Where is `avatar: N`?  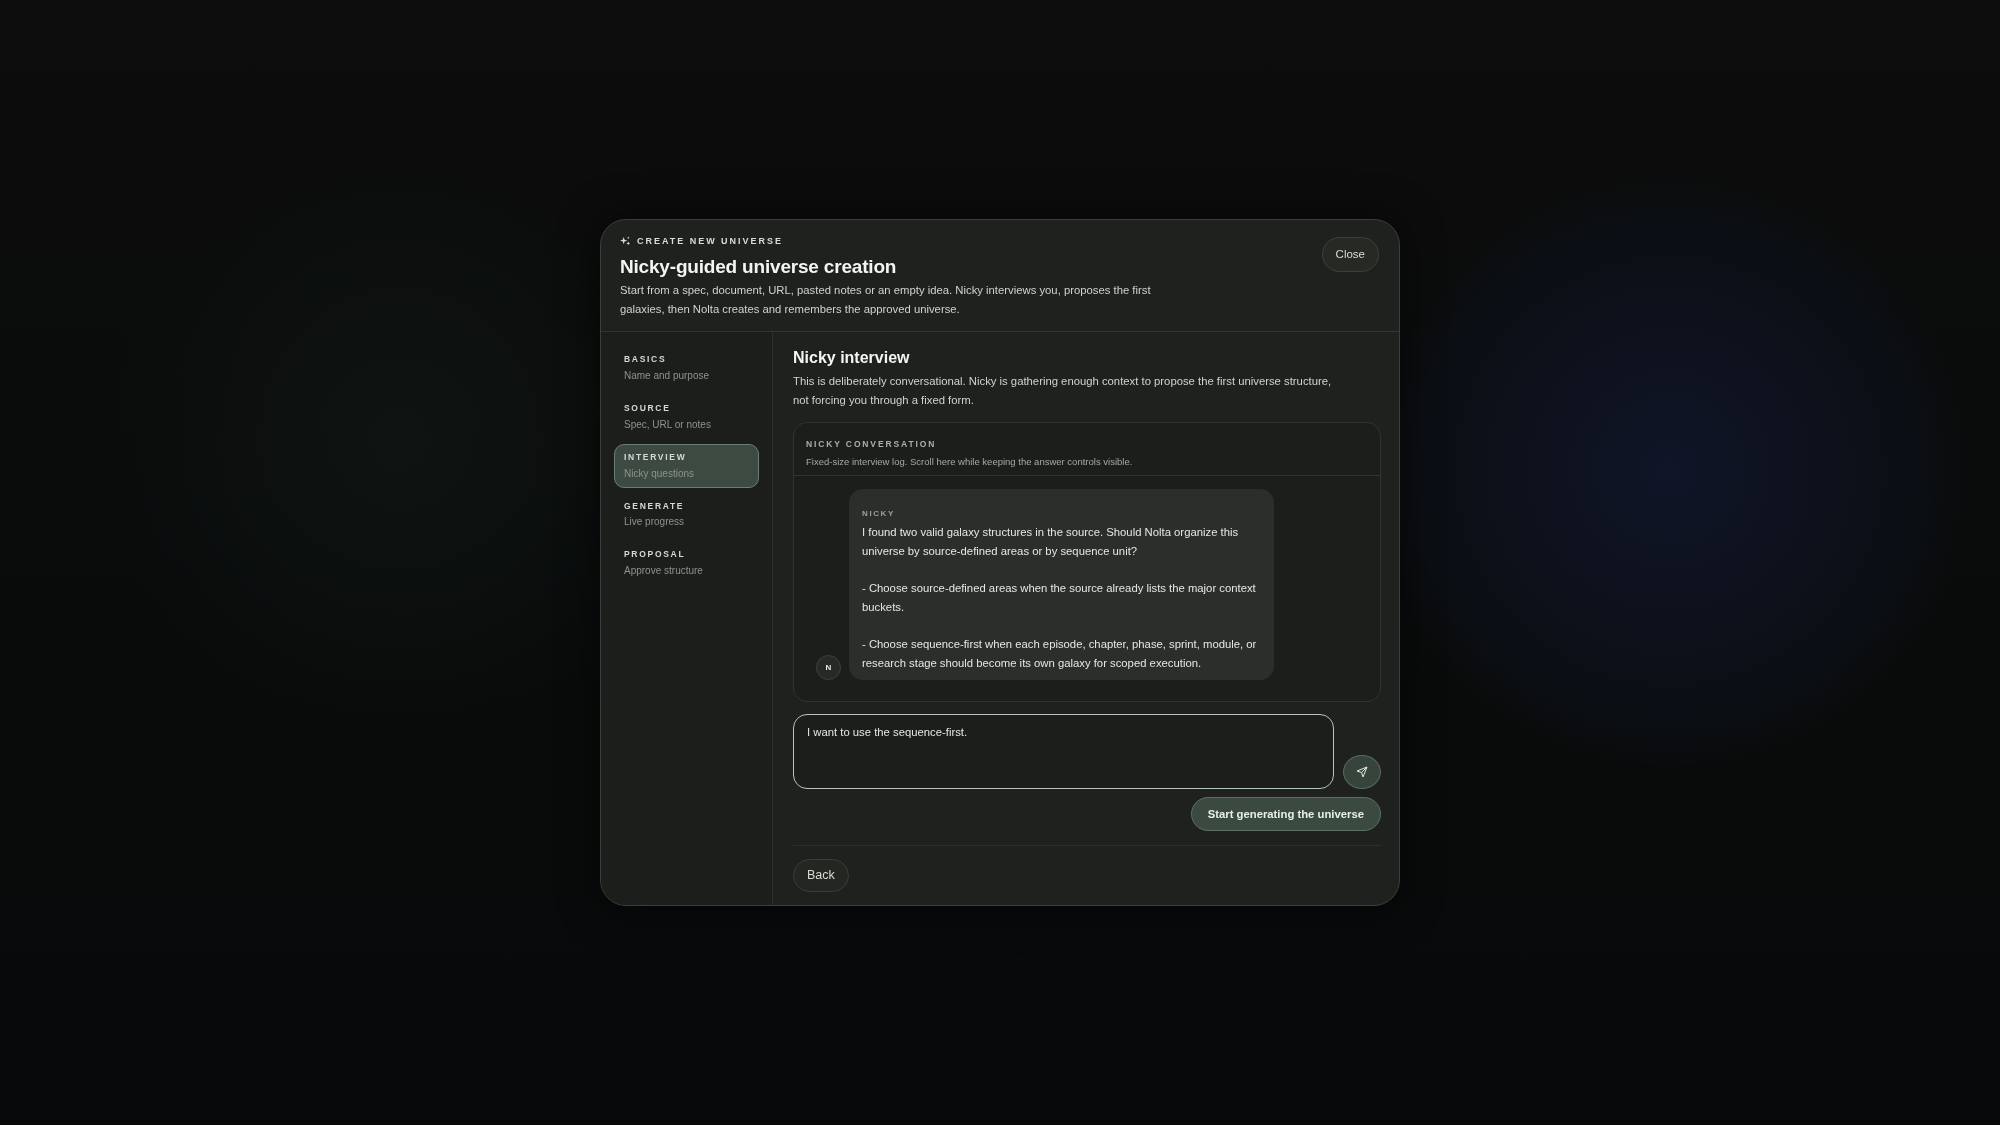 avatar: N is located at coordinates (828, 668).